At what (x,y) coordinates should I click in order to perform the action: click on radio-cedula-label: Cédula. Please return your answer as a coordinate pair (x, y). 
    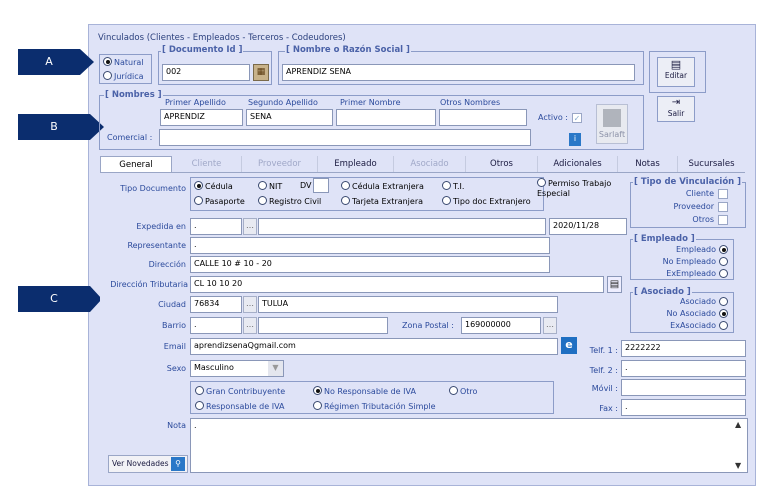
    Looking at the image, I should click on (219, 186).